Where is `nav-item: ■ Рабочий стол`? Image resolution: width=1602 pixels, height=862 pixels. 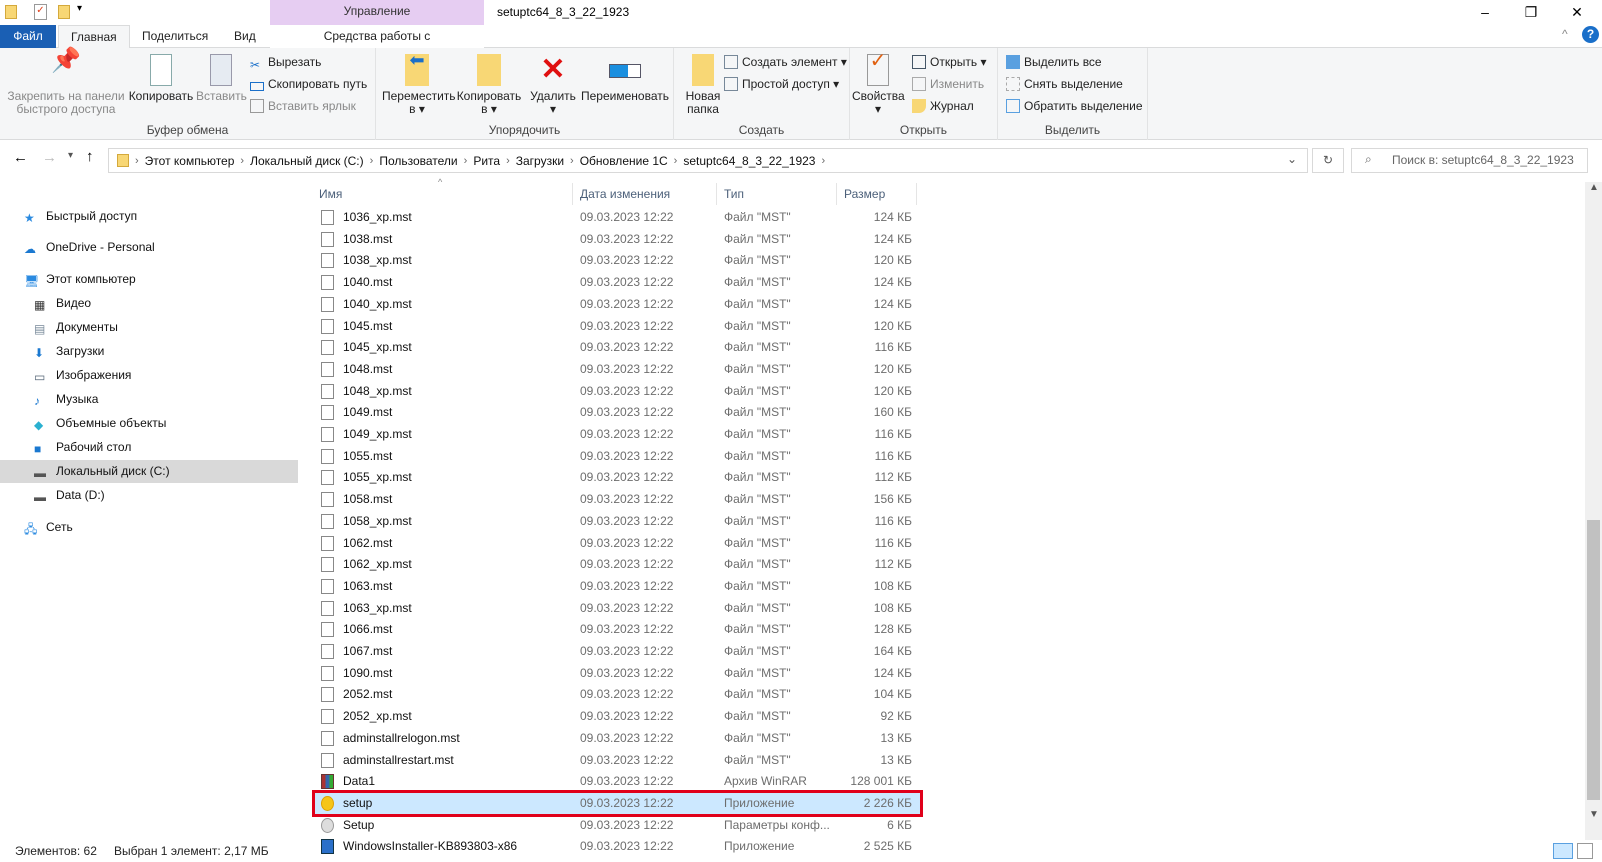 nav-item: ■ Рабочий стол is located at coordinates (82, 447).